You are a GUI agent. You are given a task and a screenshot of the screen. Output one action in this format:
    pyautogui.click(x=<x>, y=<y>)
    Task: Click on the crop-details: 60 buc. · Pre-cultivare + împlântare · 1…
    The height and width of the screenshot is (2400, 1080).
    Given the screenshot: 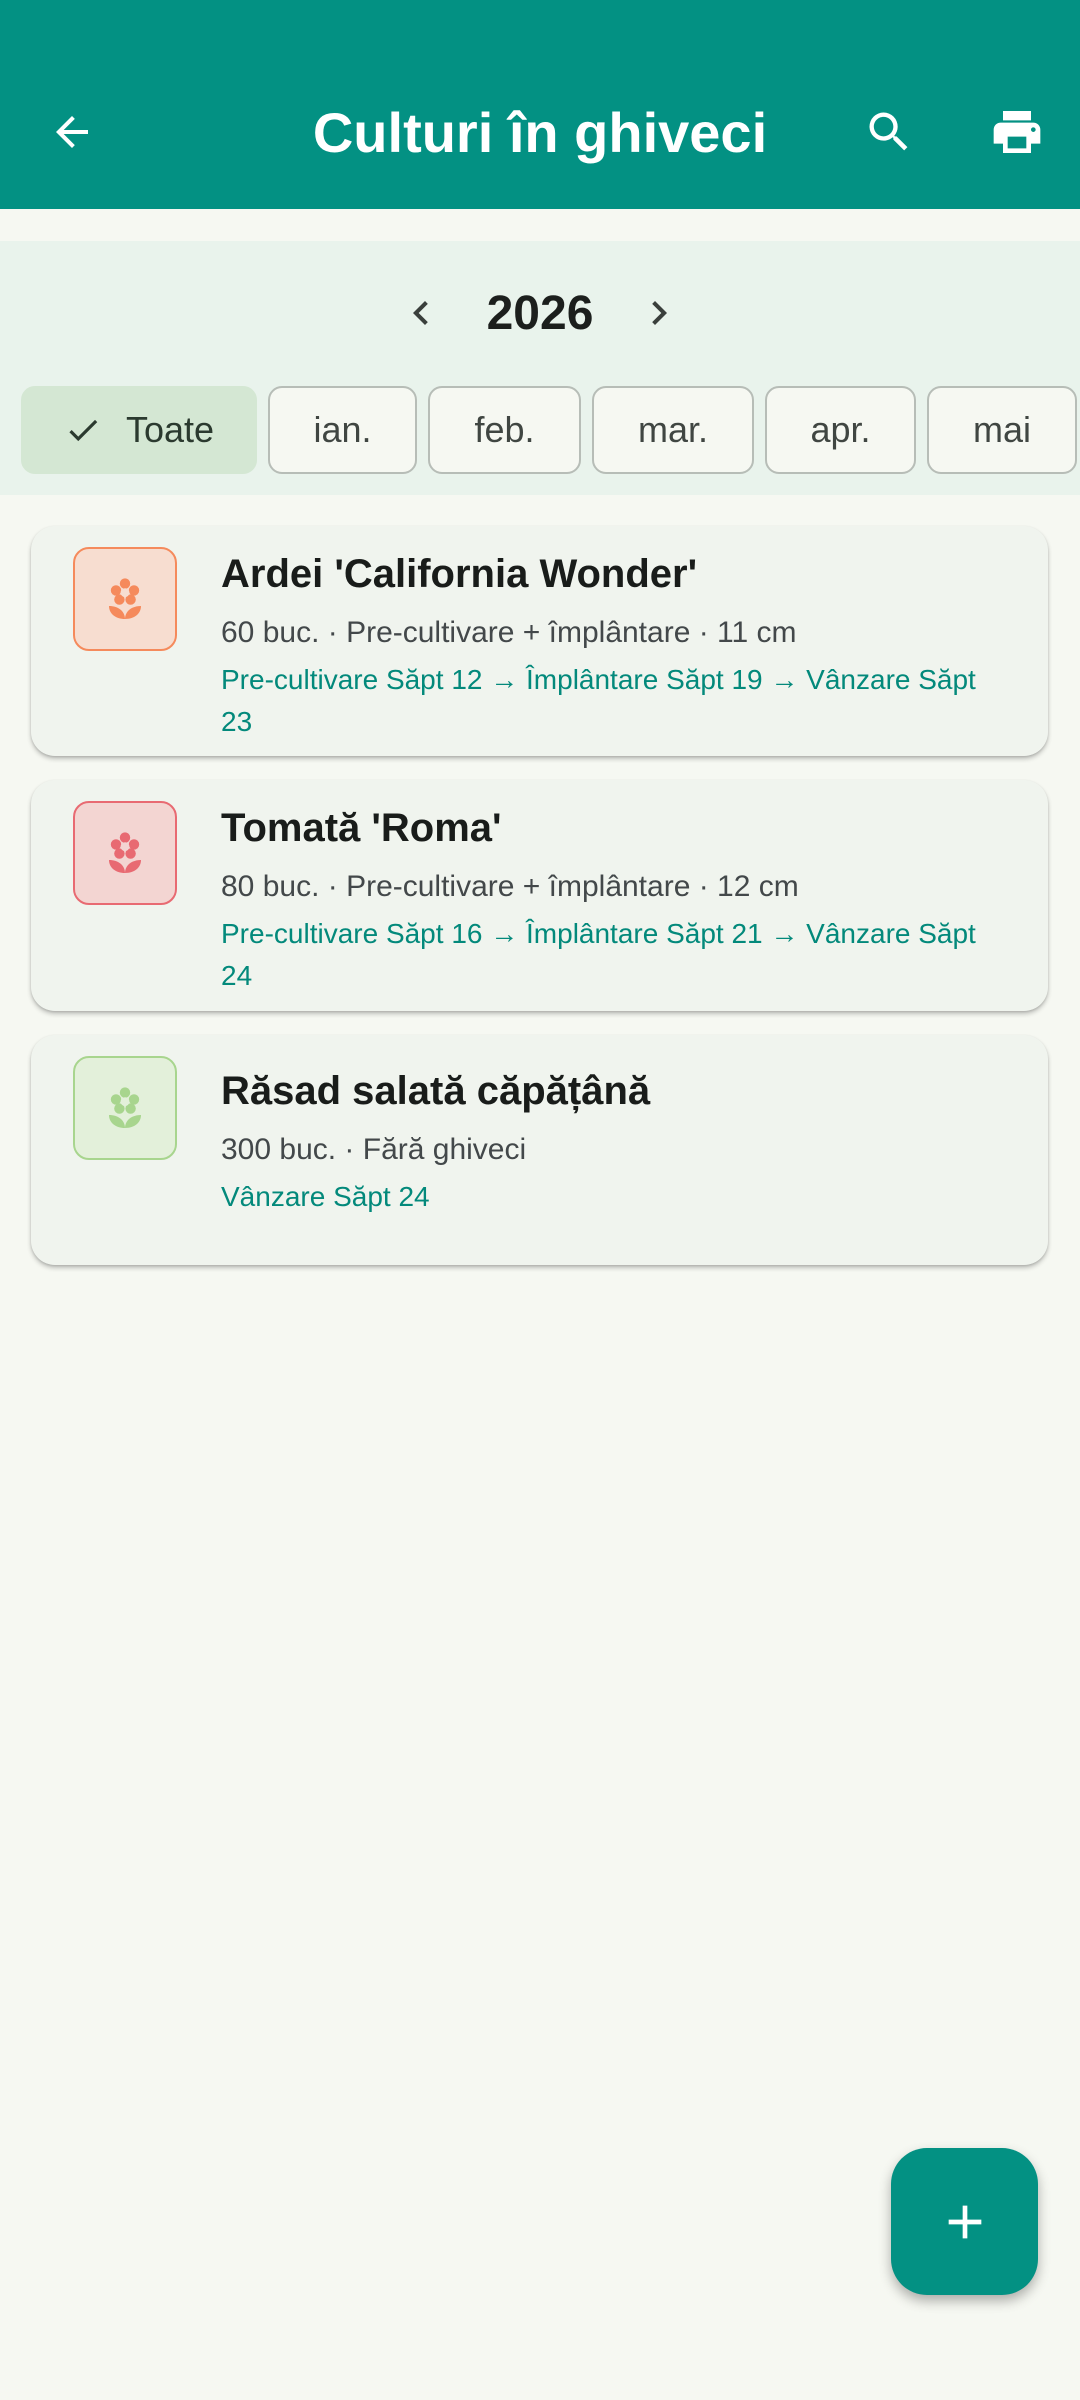 What is the action you would take?
    pyautogui.click(x=509, y=632)
    